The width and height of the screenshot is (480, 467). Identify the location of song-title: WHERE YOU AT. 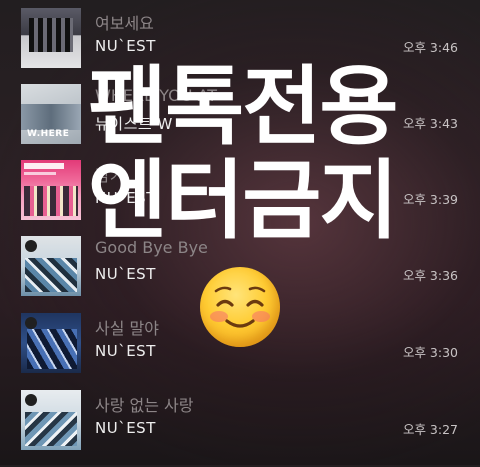
(156, 95).